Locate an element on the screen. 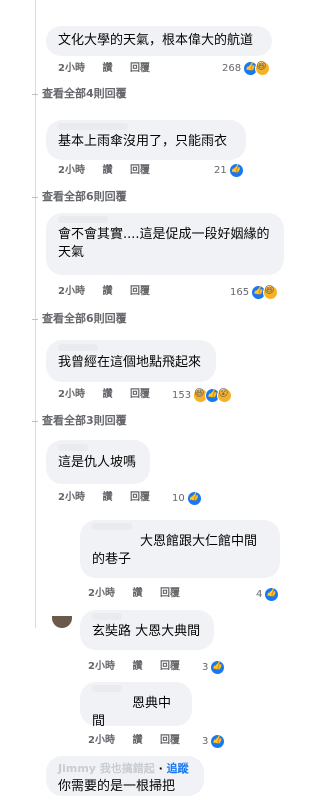 The width and height of the screenshot is (320, 801). comment-bubble: 我曾經在這個地點飛起來 is located at coordinates (131, 361).